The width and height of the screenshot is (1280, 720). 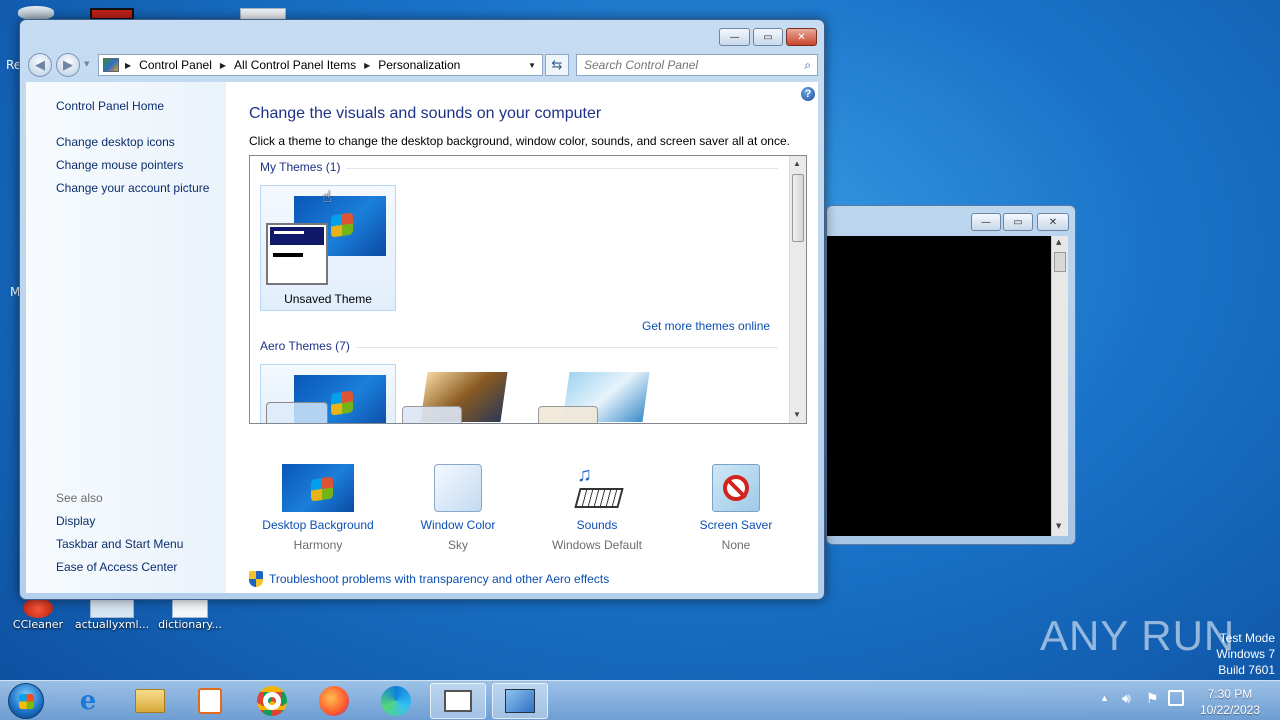 I want to click on watermark-line: Build 7601, so click(x=1246, y=670).